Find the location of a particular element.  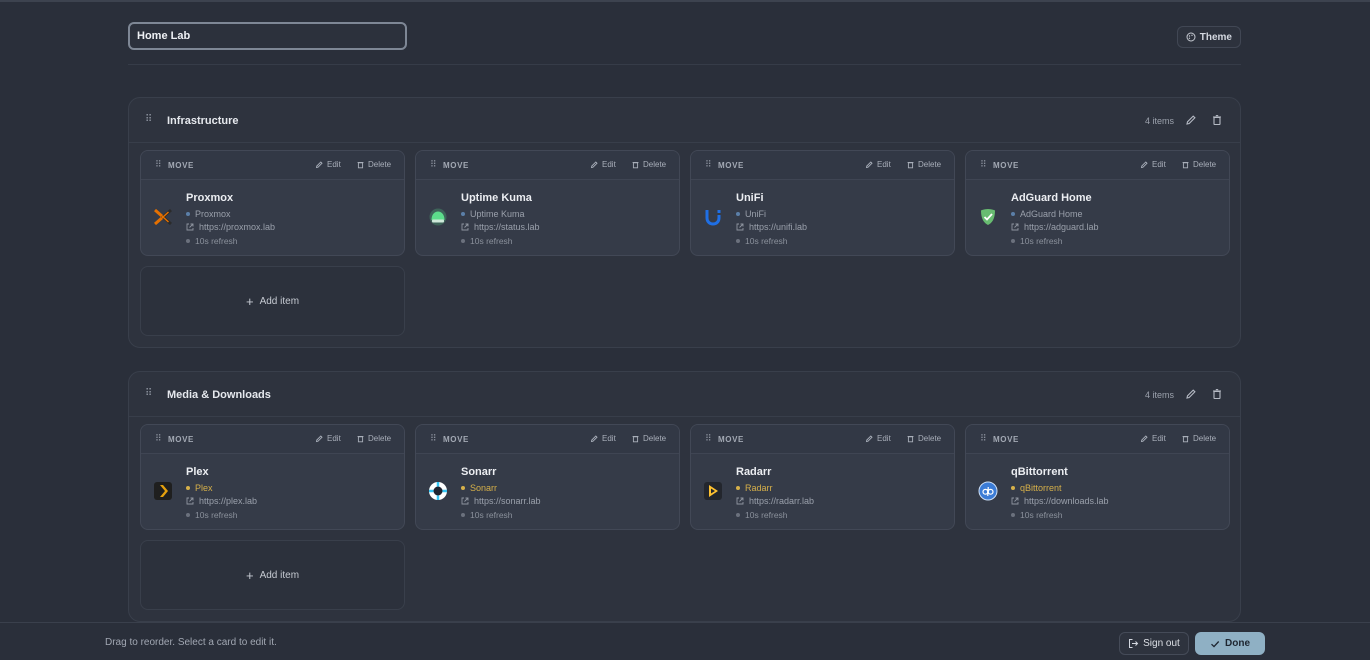

item-url: https://unifi.lab is located at coordinates (771, 227).